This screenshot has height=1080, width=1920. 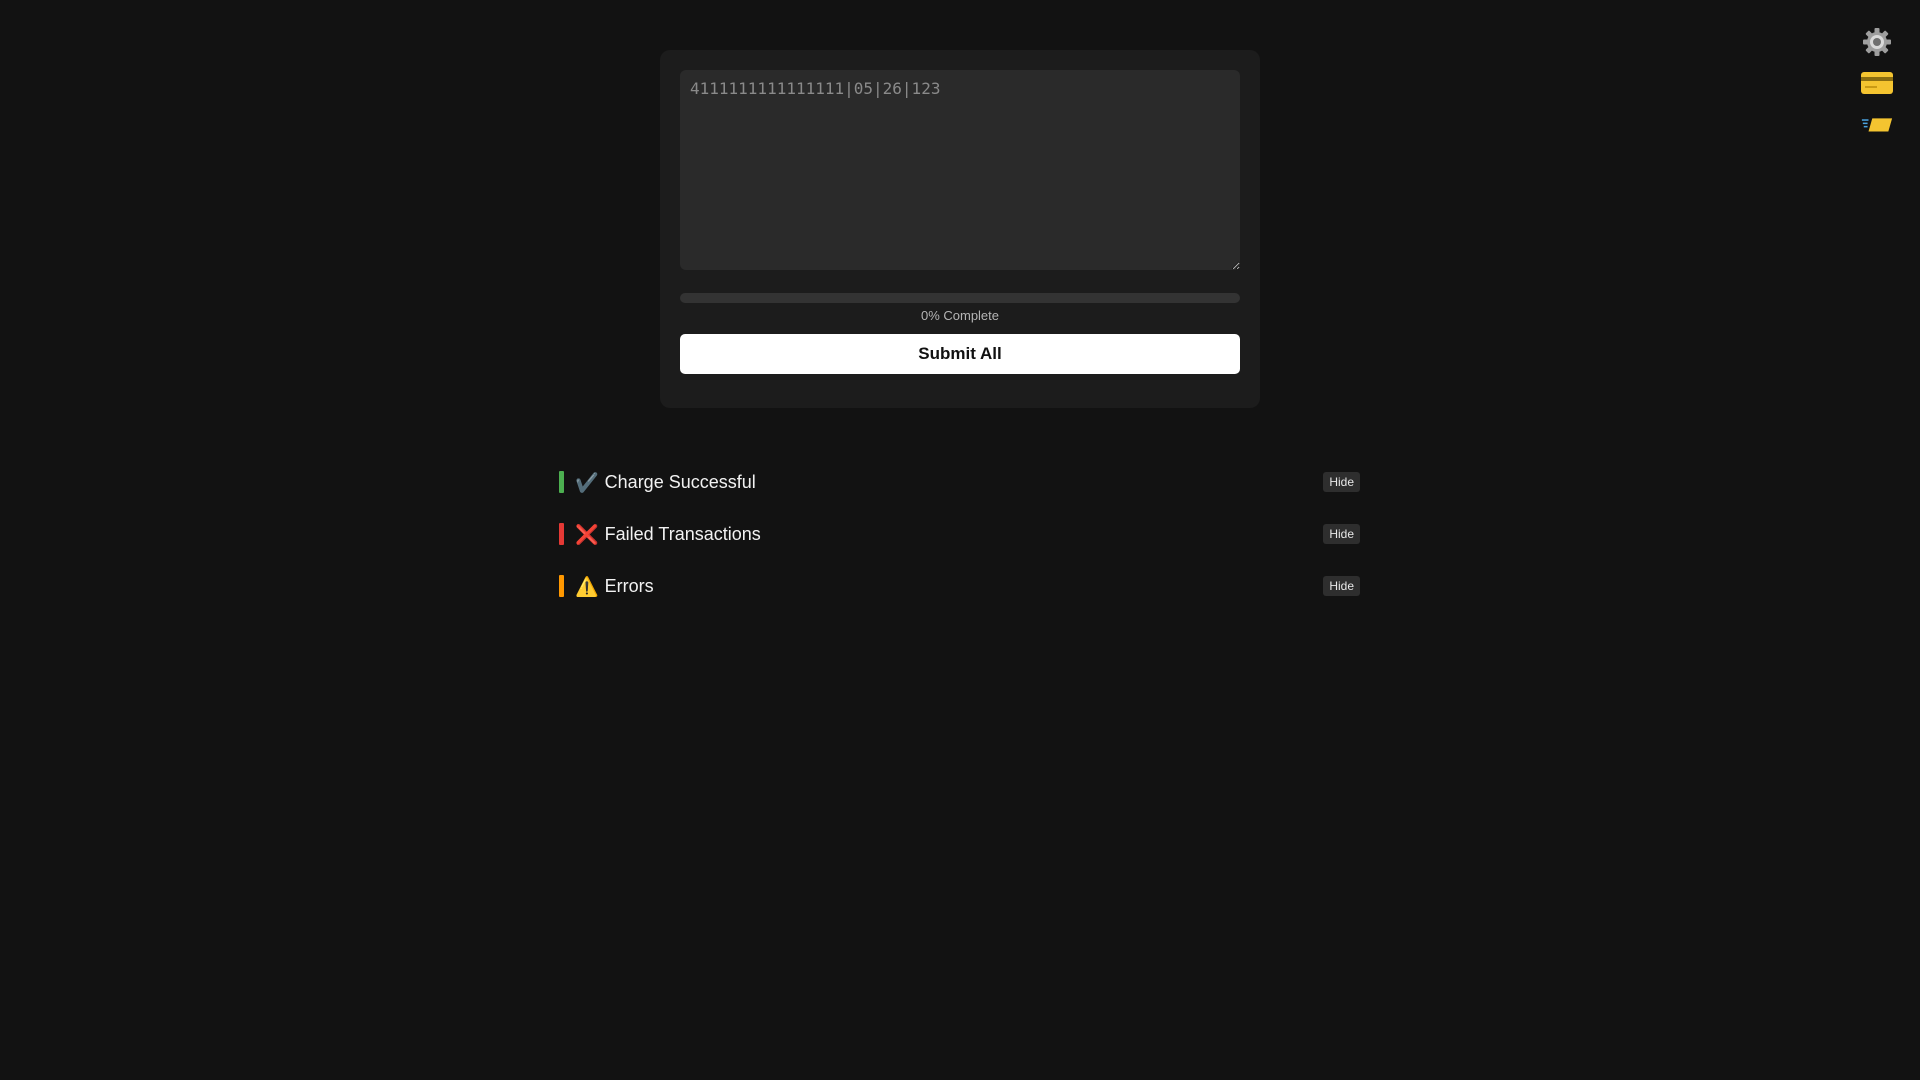 I want to click on section-errors: ⚠️ Errors Hide, so click(x=959, y=586).